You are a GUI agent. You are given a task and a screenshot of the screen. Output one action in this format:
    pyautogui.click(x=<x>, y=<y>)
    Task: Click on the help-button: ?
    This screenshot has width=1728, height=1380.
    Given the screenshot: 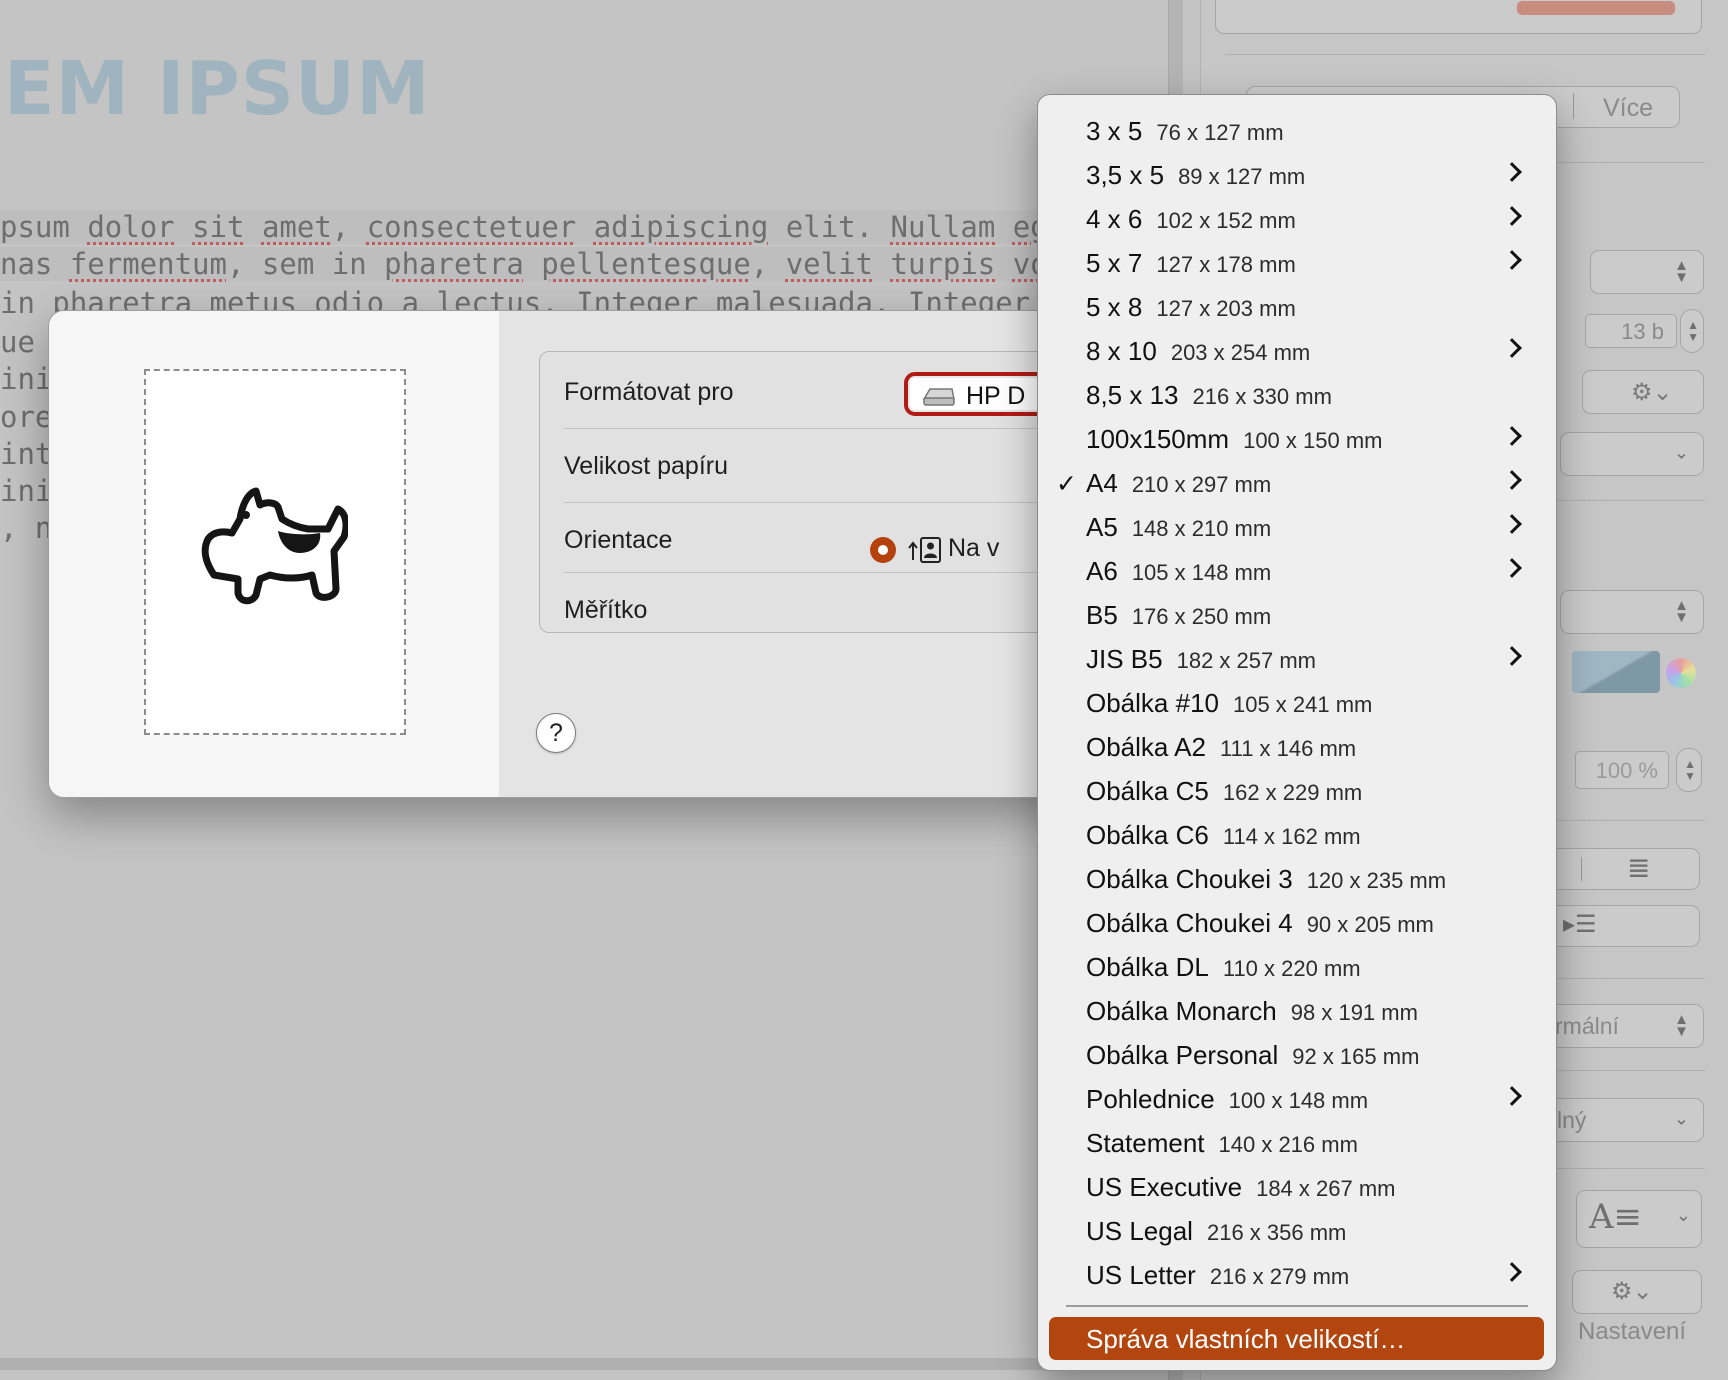 What is the action you would take?
    pyautogui.click(x=556, y=733)
    